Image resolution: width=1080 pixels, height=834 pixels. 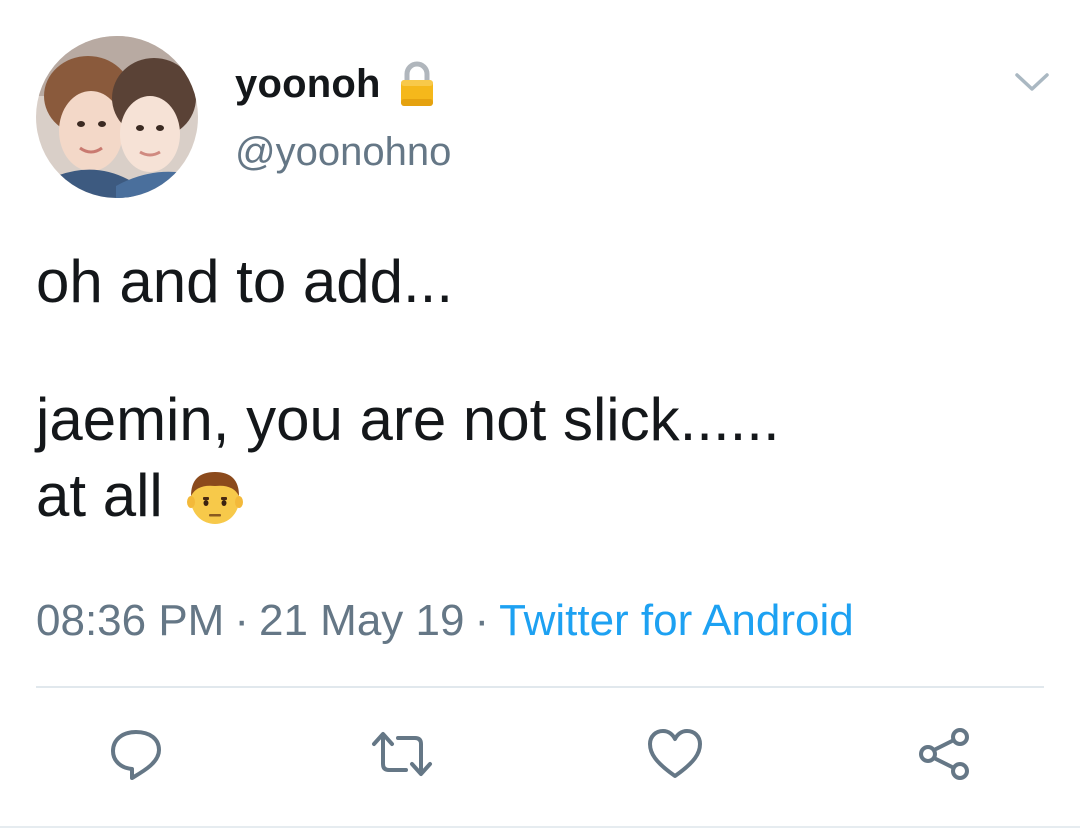 What do you see at coordinates (676, 620) in the screenshot?
I see `tweet-source-link: Twitter for Android` at bounding box center [676, 620].